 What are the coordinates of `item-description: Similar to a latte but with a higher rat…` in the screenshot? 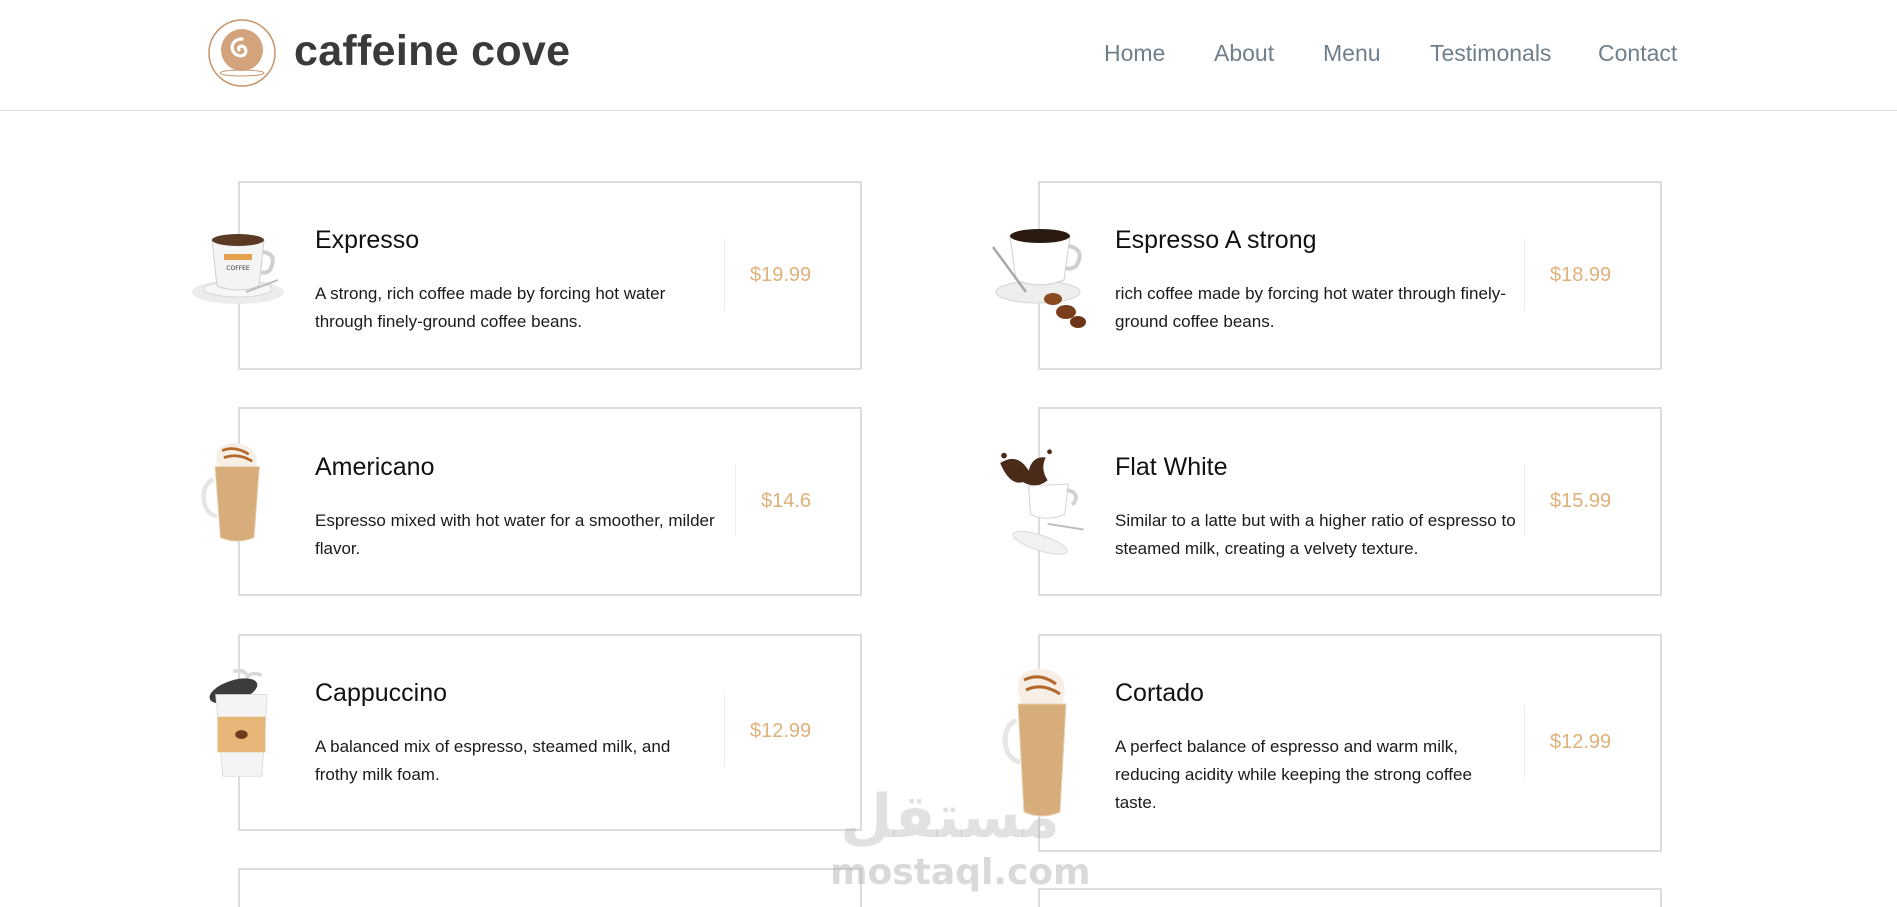 It's located at (1315, 534).